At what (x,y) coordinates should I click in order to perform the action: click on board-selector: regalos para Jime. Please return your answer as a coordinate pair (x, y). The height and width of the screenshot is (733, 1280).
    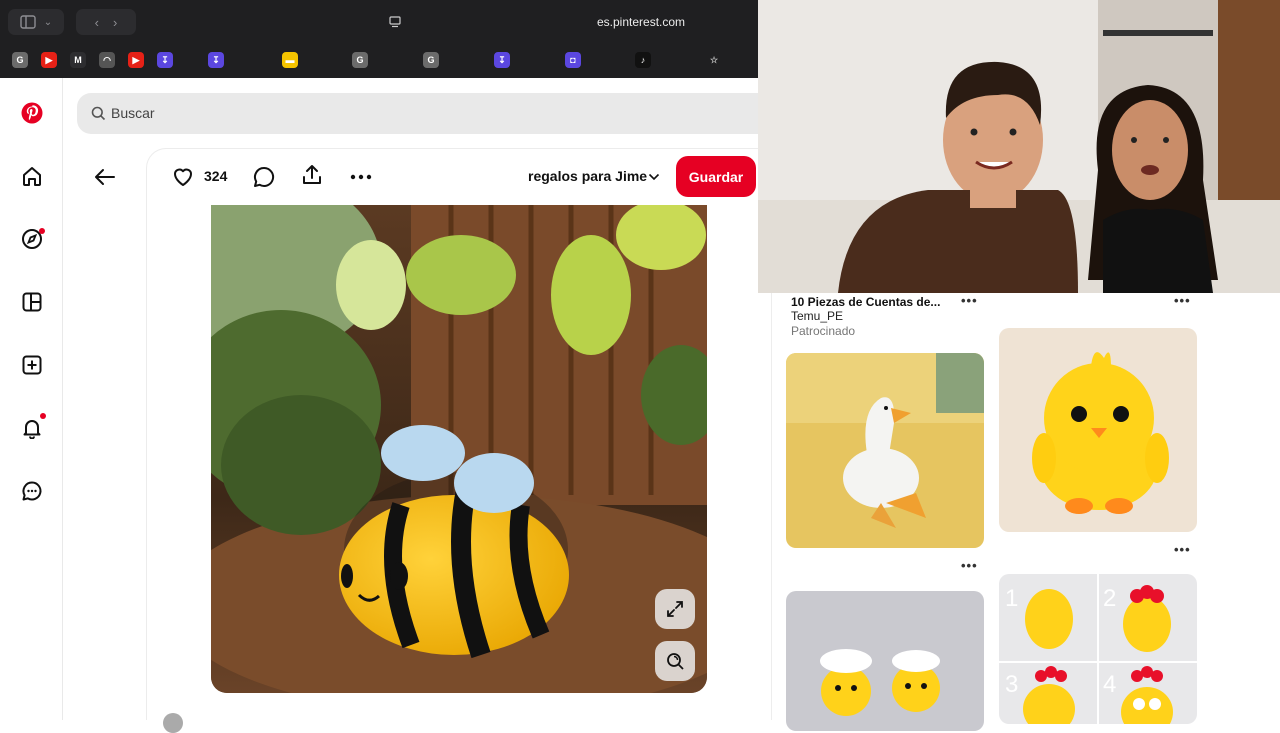
    Looking at the image, I should click on (587, 176).